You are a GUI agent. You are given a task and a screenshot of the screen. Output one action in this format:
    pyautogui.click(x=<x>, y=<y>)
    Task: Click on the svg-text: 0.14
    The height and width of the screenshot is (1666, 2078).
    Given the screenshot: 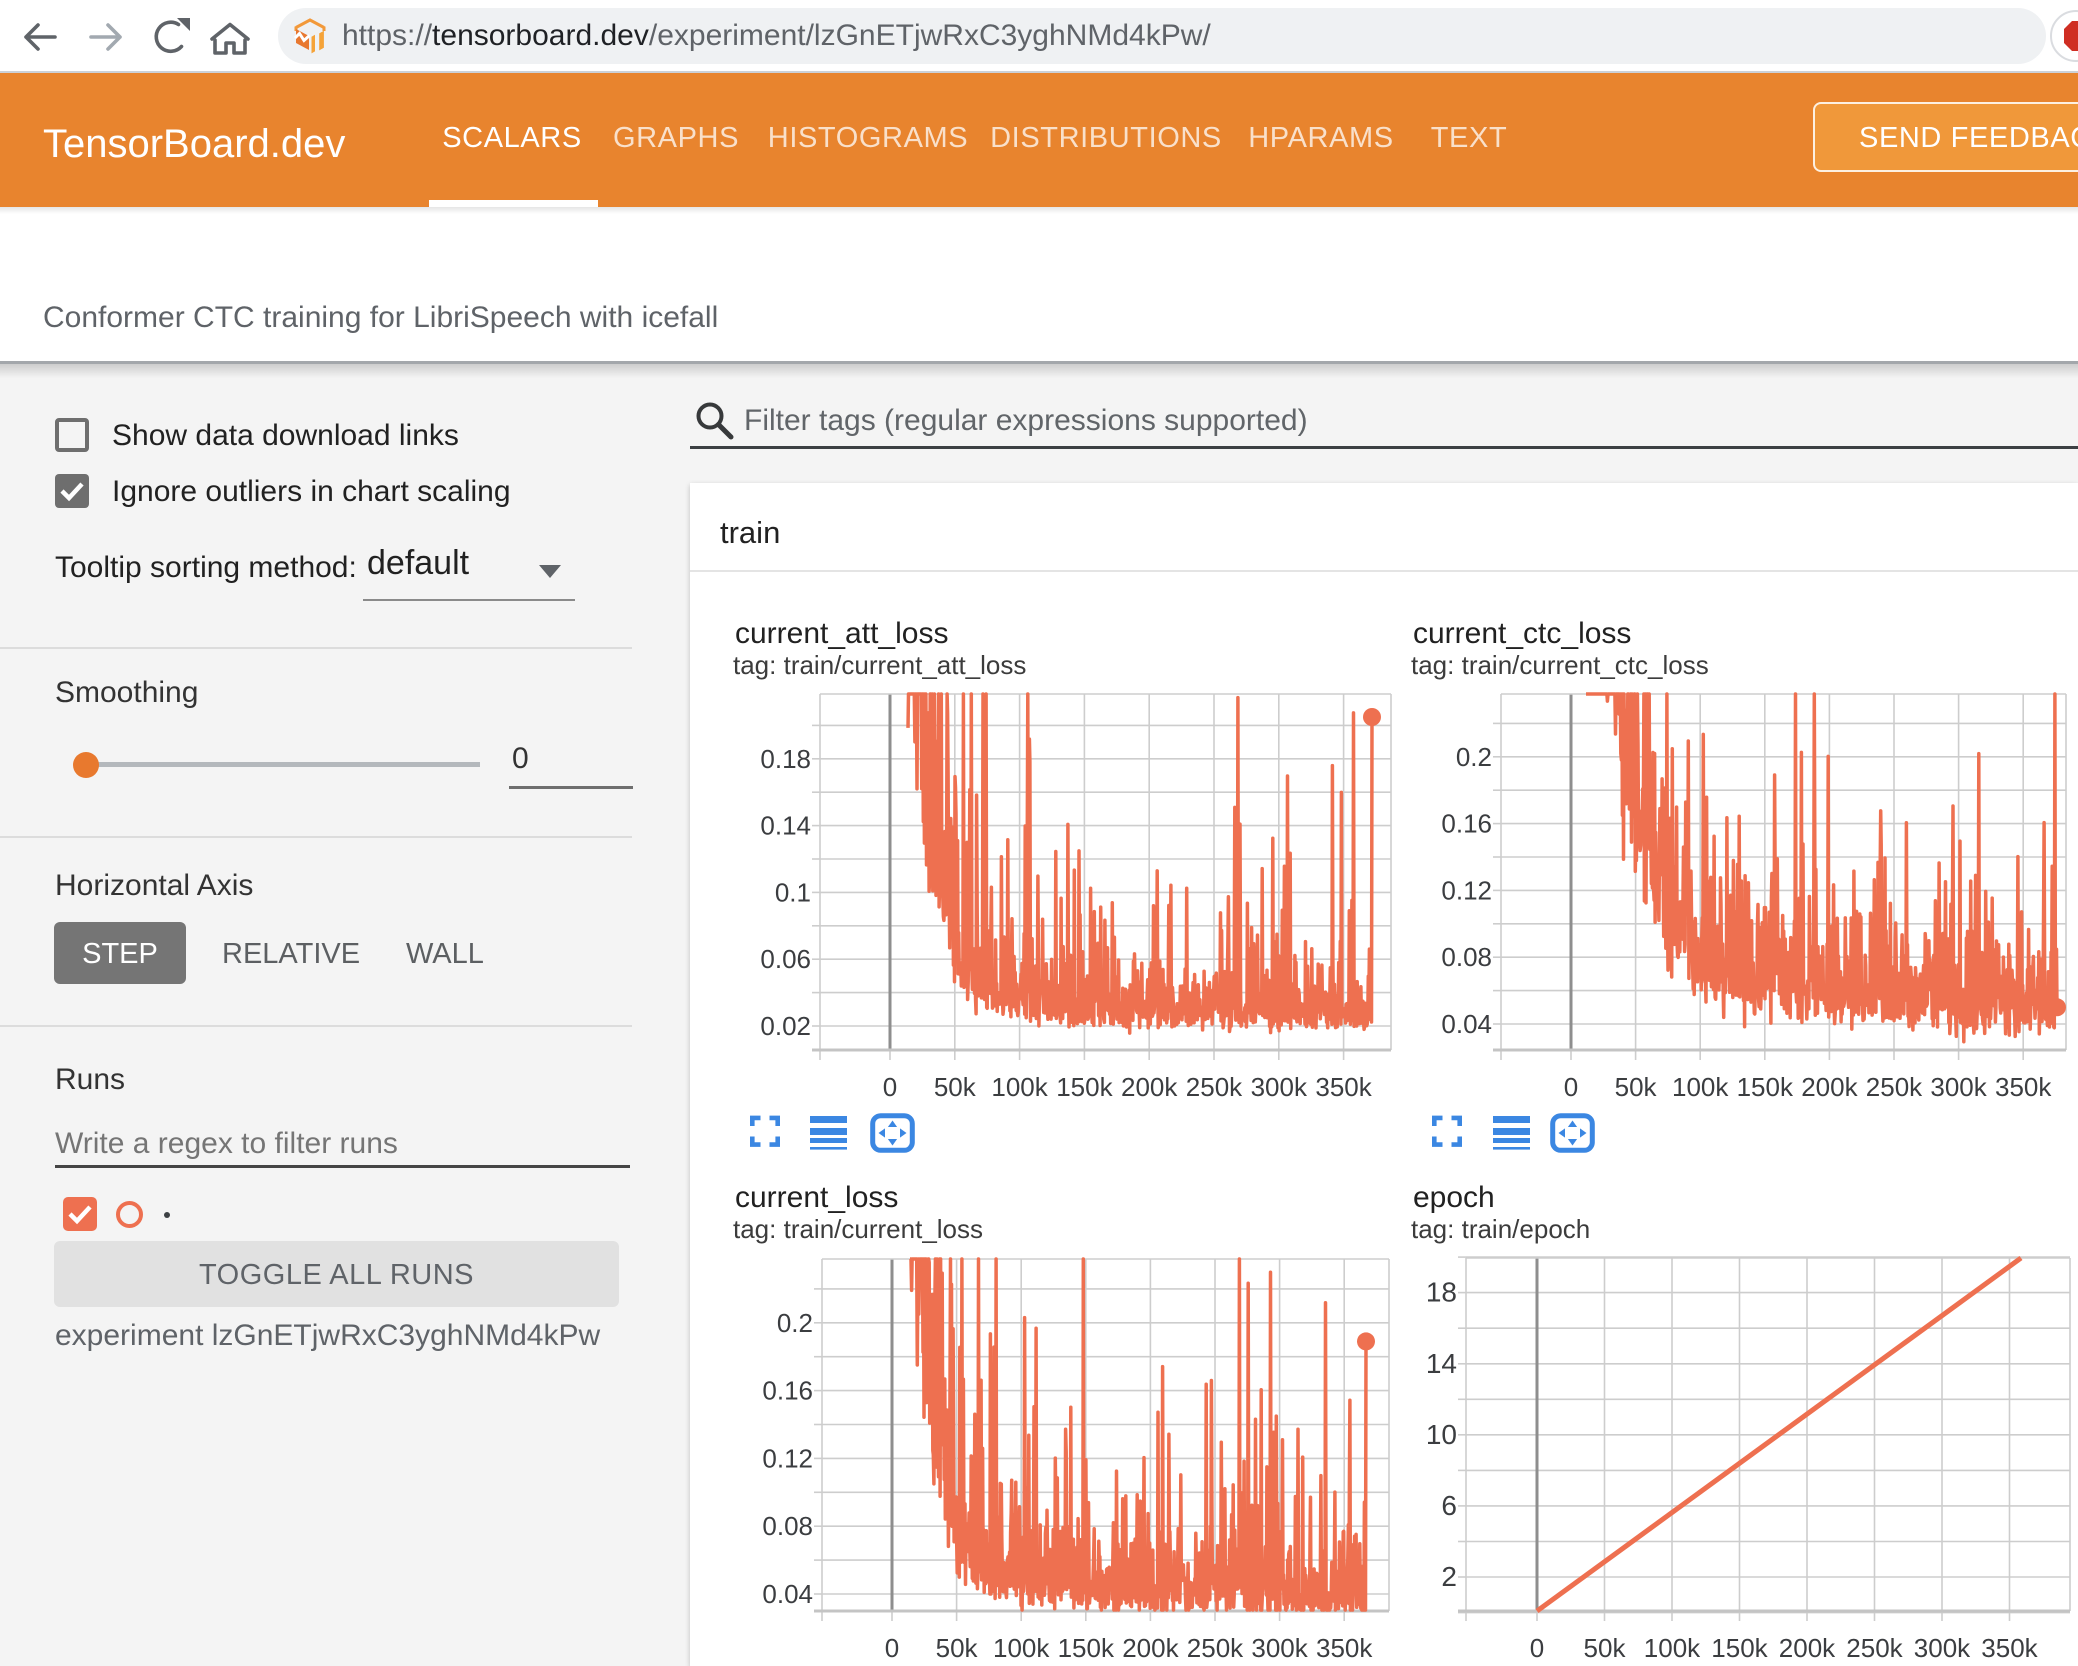 What is the action you would take?
    pyautogui.click(x=785, y=826)
    